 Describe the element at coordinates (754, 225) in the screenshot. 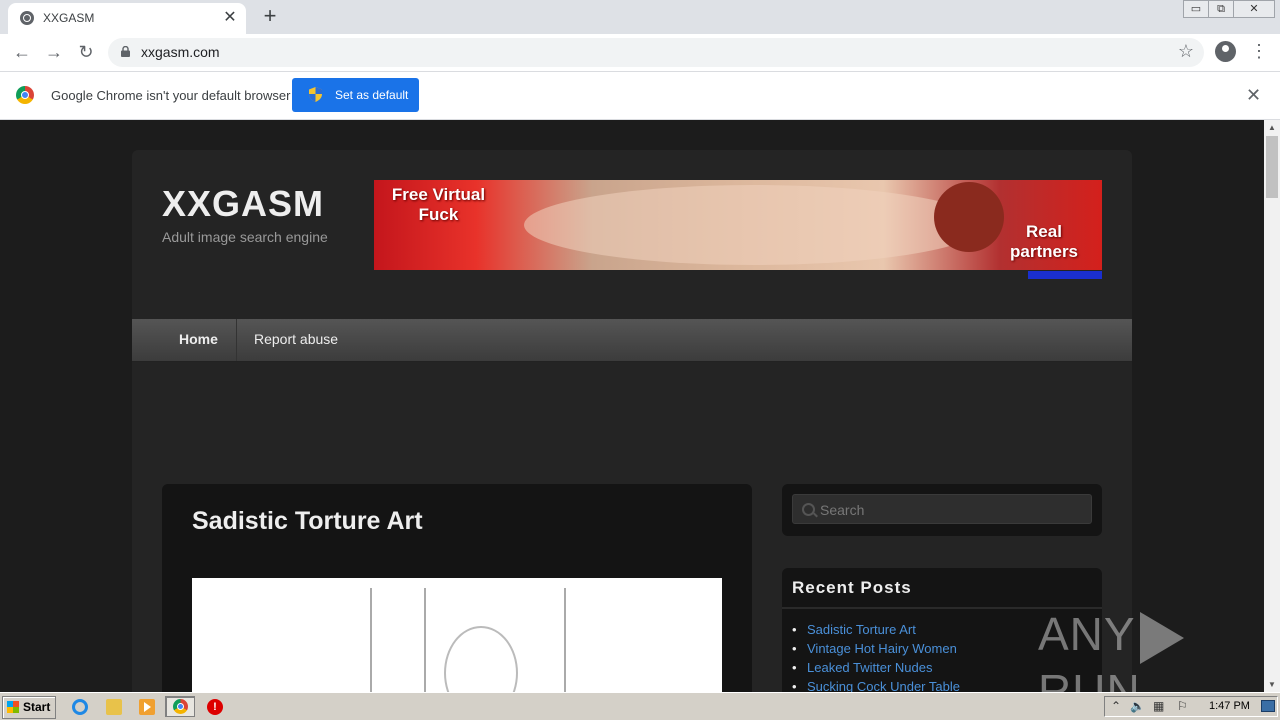

I see `banner-figure` at that location.